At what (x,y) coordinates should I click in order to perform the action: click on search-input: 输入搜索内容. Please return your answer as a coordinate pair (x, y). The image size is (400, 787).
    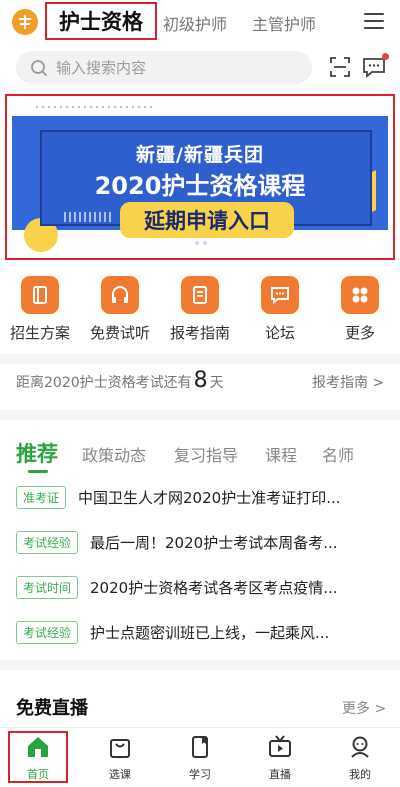
    Looking at the image, I should click on (164, 67).